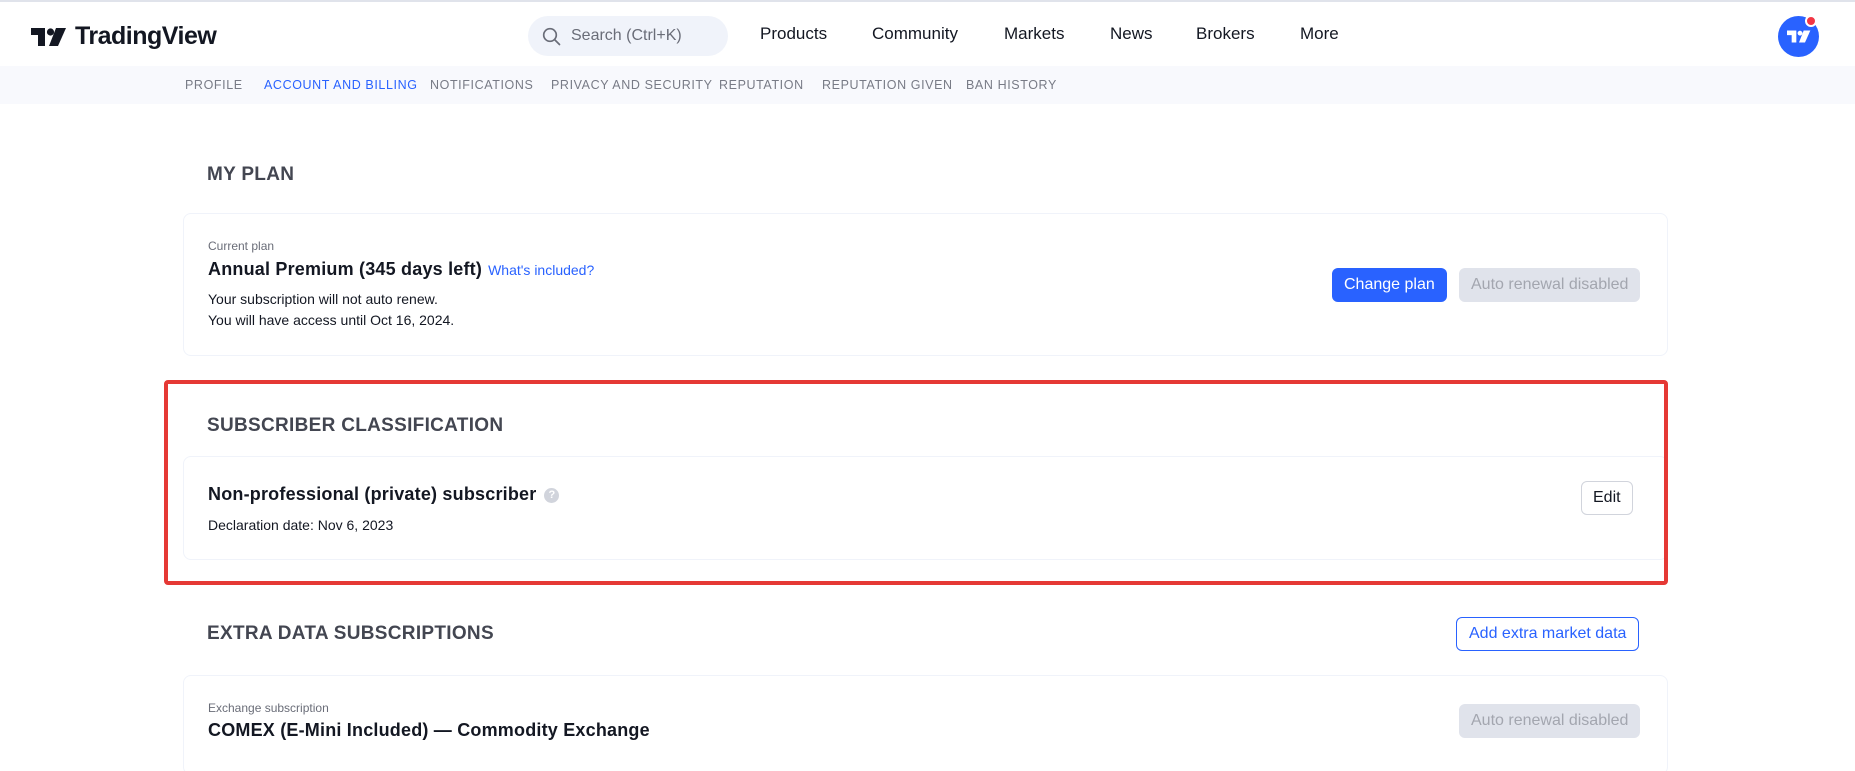 The image size is (1855, 771). I want to click on tab-notifications: NOTIFICATIONS, so click(481, 85).